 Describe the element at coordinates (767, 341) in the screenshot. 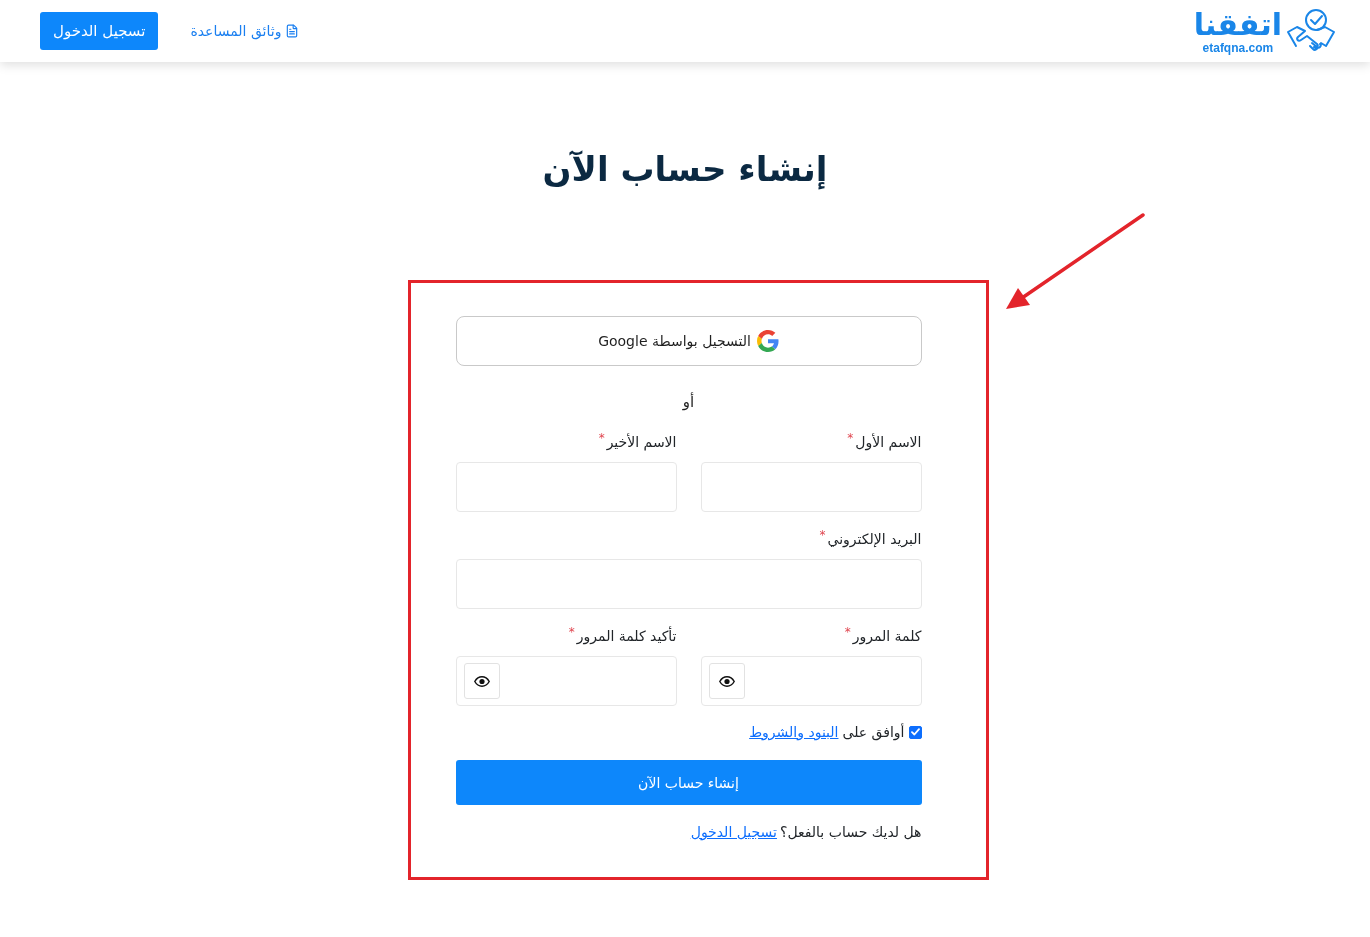

I see `google-logo-icon` at that location.